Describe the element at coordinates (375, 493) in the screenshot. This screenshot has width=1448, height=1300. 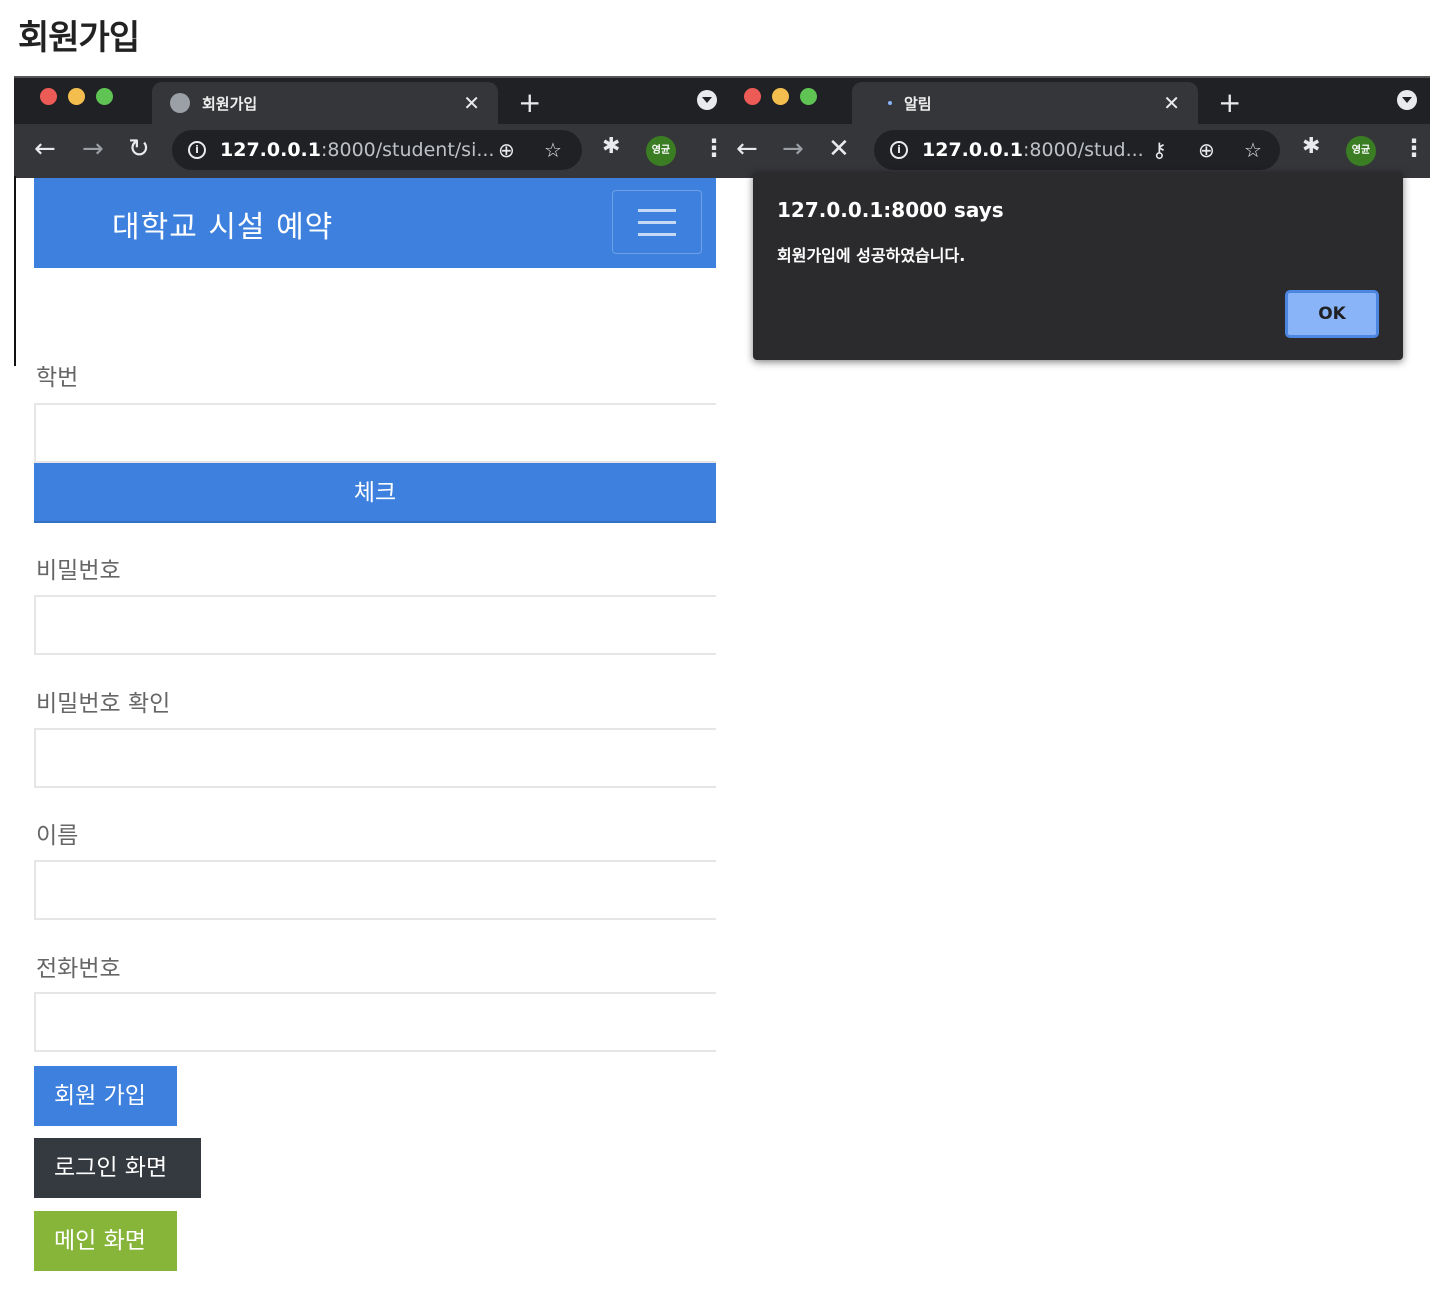
I see `check-button: 체크` at that location.